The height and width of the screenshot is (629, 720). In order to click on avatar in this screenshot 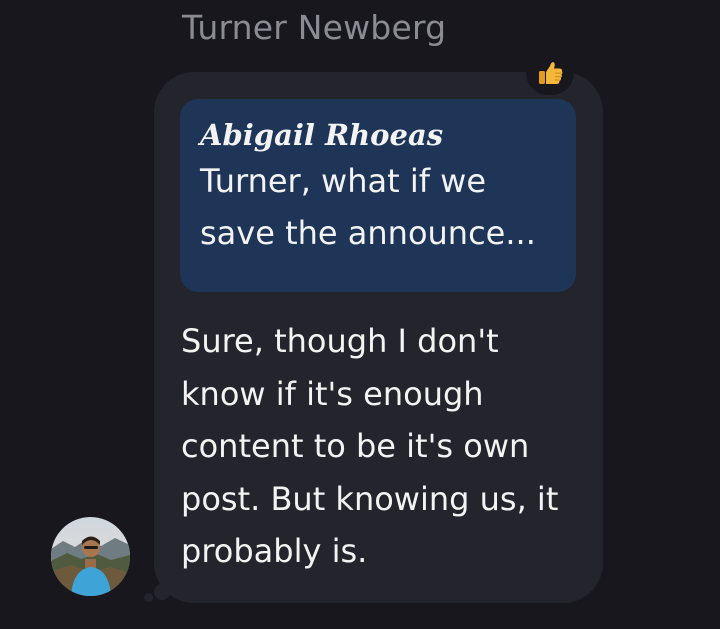, I will do `click(90, 556)`.